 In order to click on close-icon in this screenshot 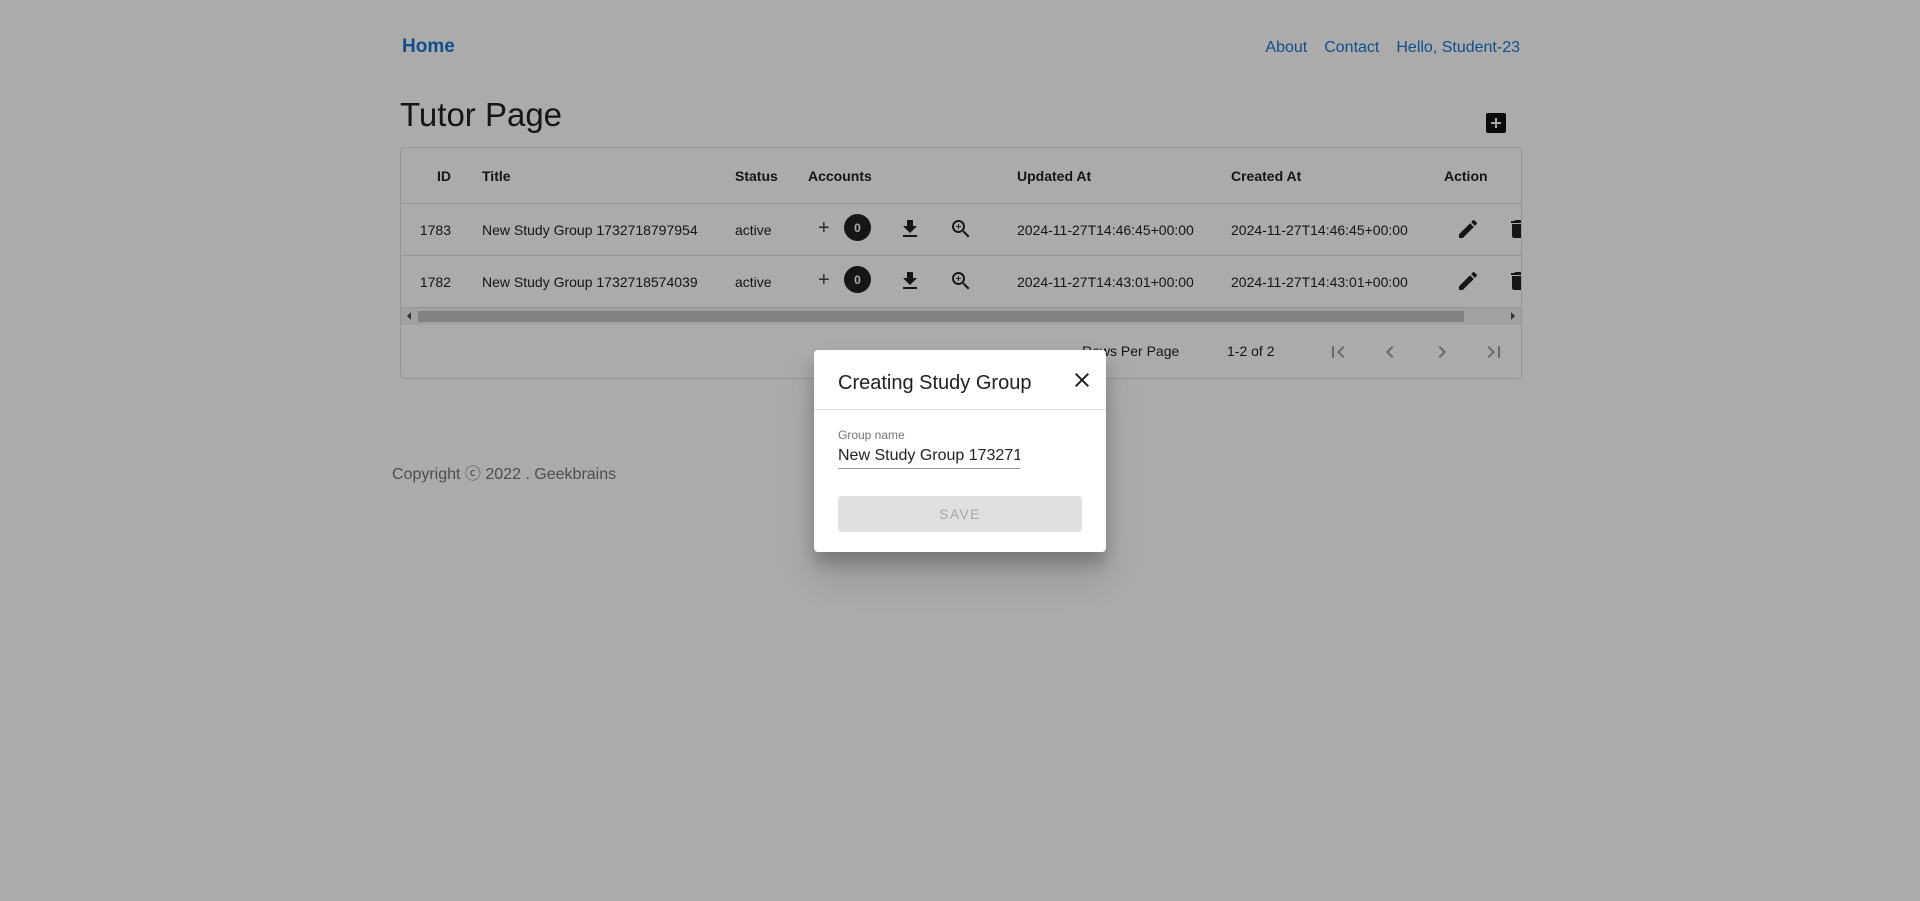, I will do `click(1082, 380)`.